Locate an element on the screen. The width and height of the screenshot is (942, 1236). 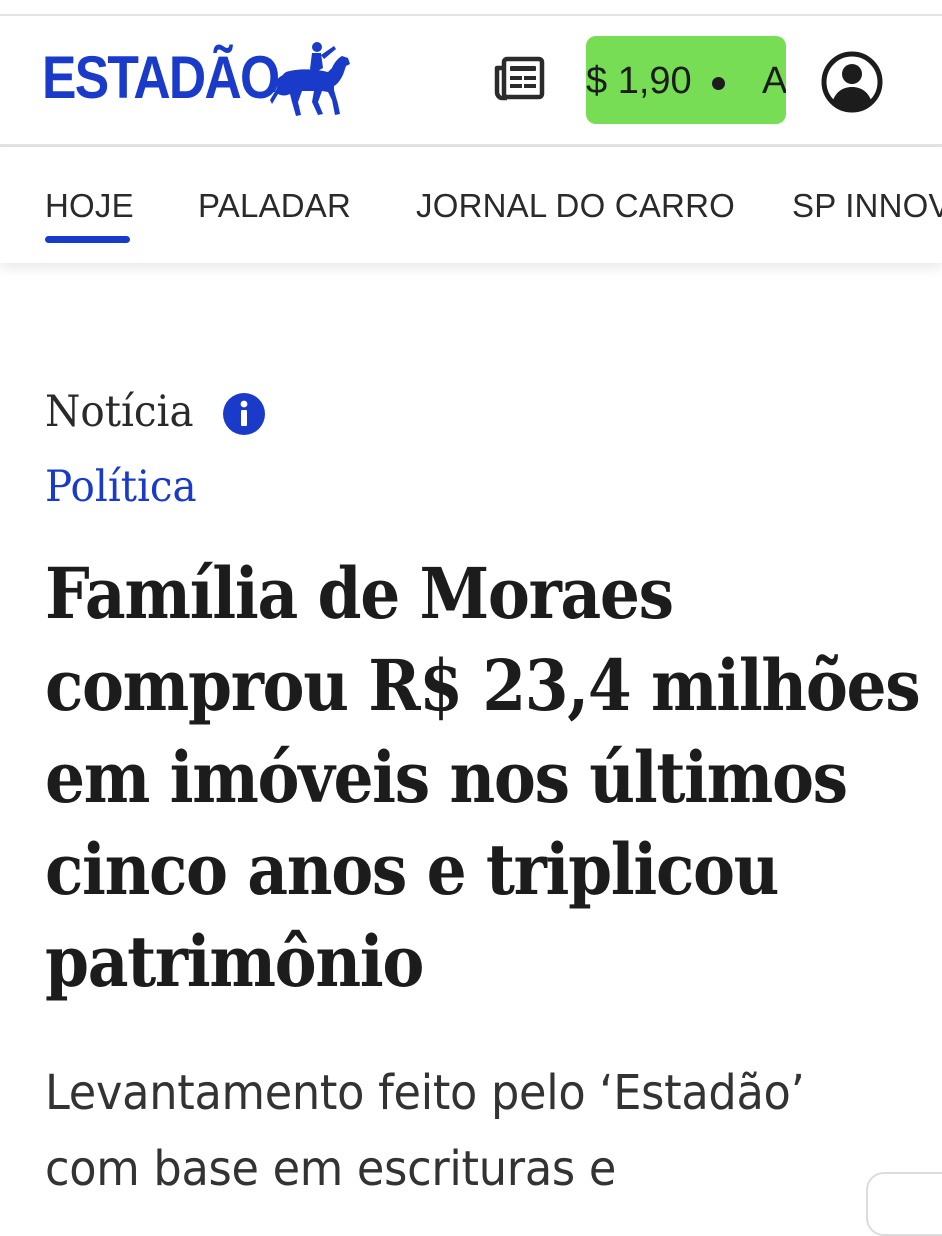
nav-item-jornal-do-carro: JORNAL DO CARRO is located at coordinates (575, 206).